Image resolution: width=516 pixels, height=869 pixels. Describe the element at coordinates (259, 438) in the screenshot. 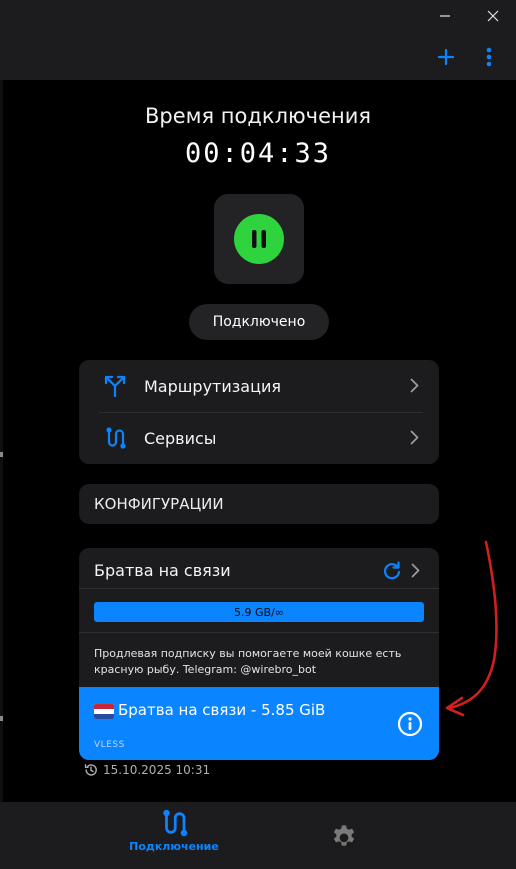

I see `menu-item-services: Сервисы` at that location.